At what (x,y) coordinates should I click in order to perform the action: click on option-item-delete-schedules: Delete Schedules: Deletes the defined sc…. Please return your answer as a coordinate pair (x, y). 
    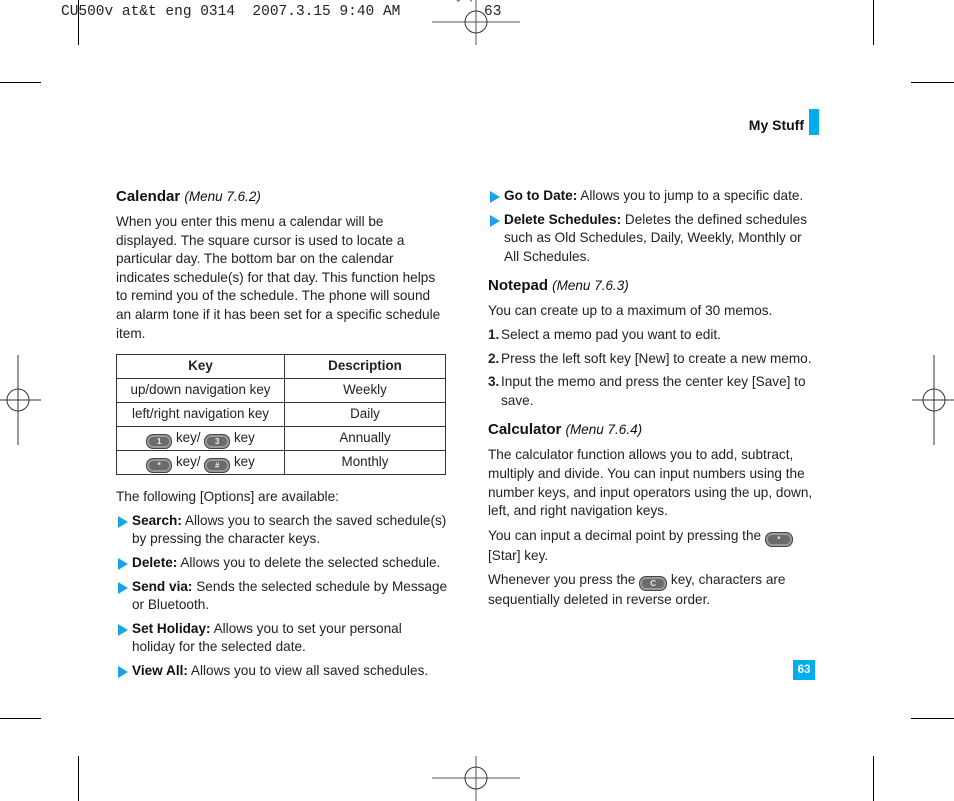
    Looking at the image, I should click on (653, 239).